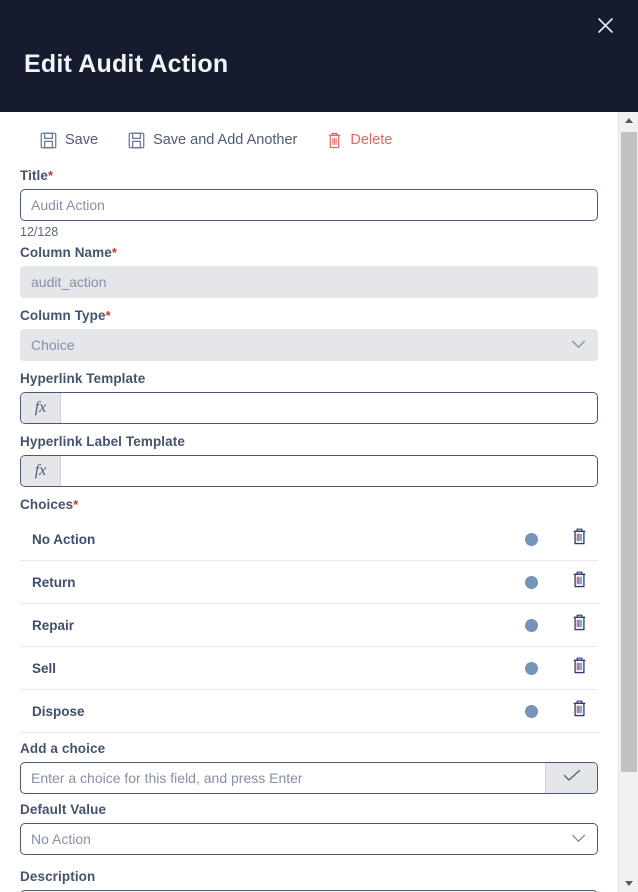  Describe the element at coordinates (58, 876) in the screenshot. I see `description-field-label: Description` at that location.